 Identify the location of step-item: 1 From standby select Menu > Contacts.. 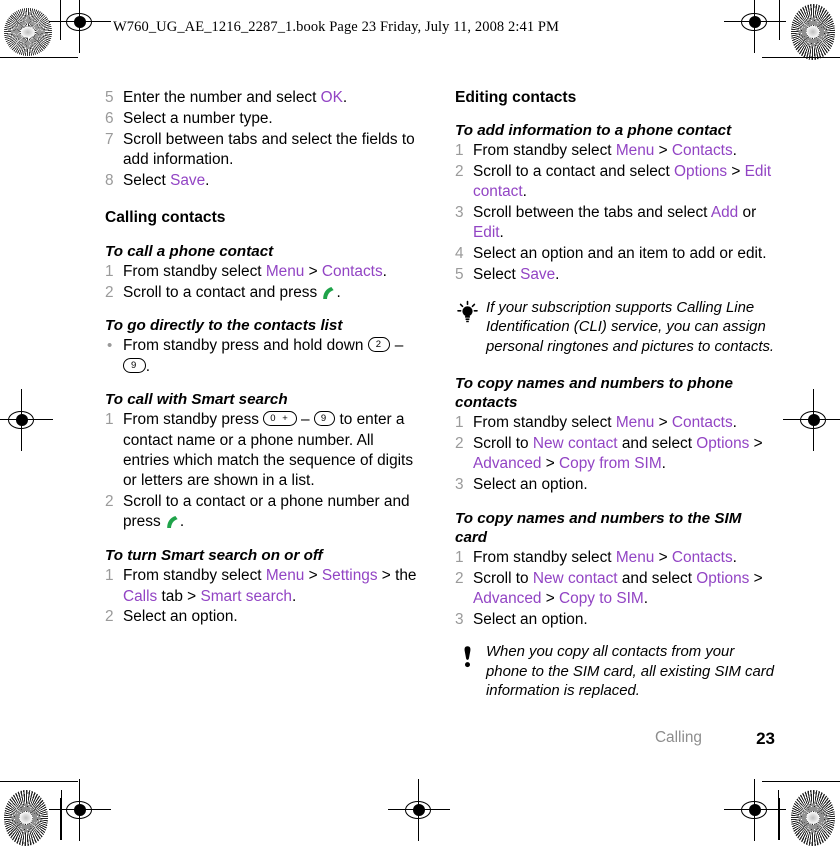
(615, 558).